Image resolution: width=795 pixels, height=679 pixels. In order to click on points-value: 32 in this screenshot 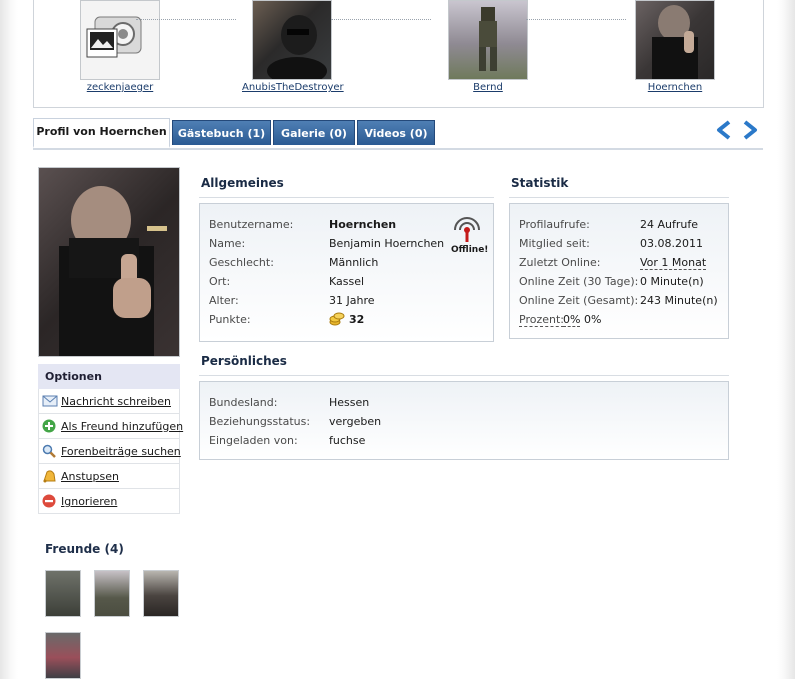, I will do `click(357, 319)`.